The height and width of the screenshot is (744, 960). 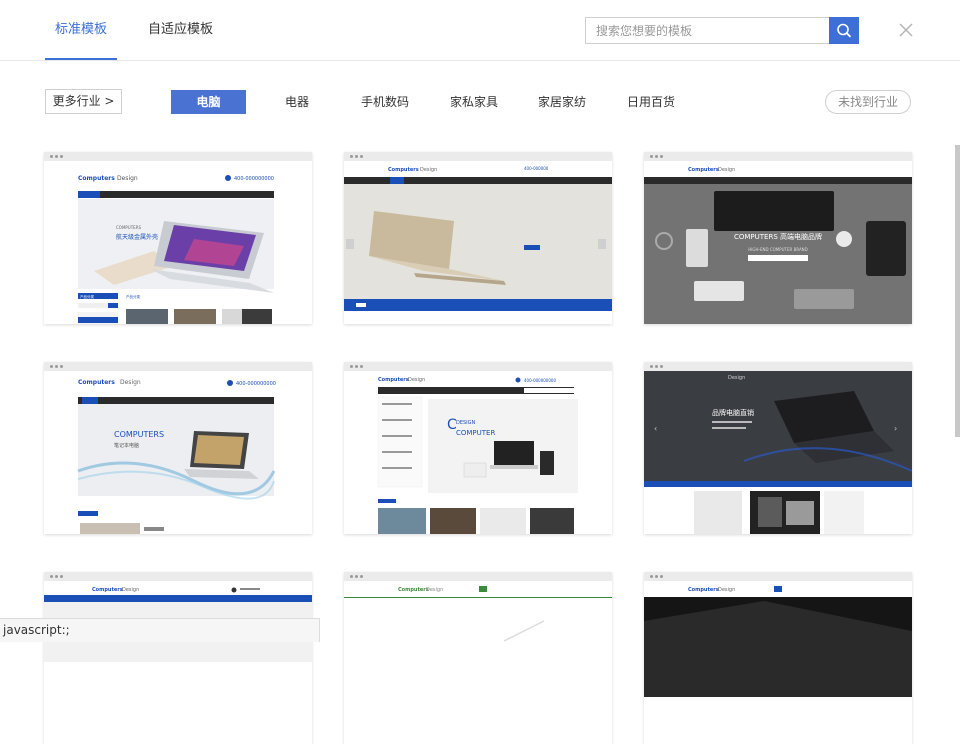 I want to click on search-box, so click(x=722, y=30).